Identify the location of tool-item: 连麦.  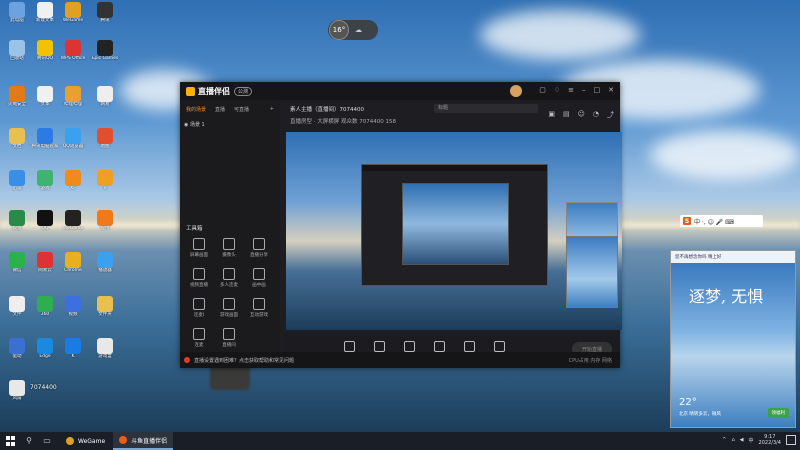
(199, 338).